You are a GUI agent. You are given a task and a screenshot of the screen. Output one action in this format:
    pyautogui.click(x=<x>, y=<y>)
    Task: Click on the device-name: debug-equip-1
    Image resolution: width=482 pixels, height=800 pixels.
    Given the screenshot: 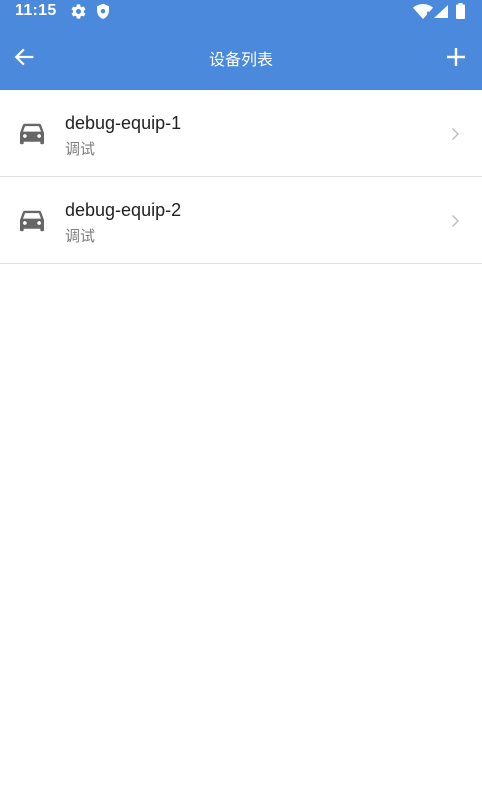 What is the action you would take?
    pyautogui.click(x=123, y=123)
    